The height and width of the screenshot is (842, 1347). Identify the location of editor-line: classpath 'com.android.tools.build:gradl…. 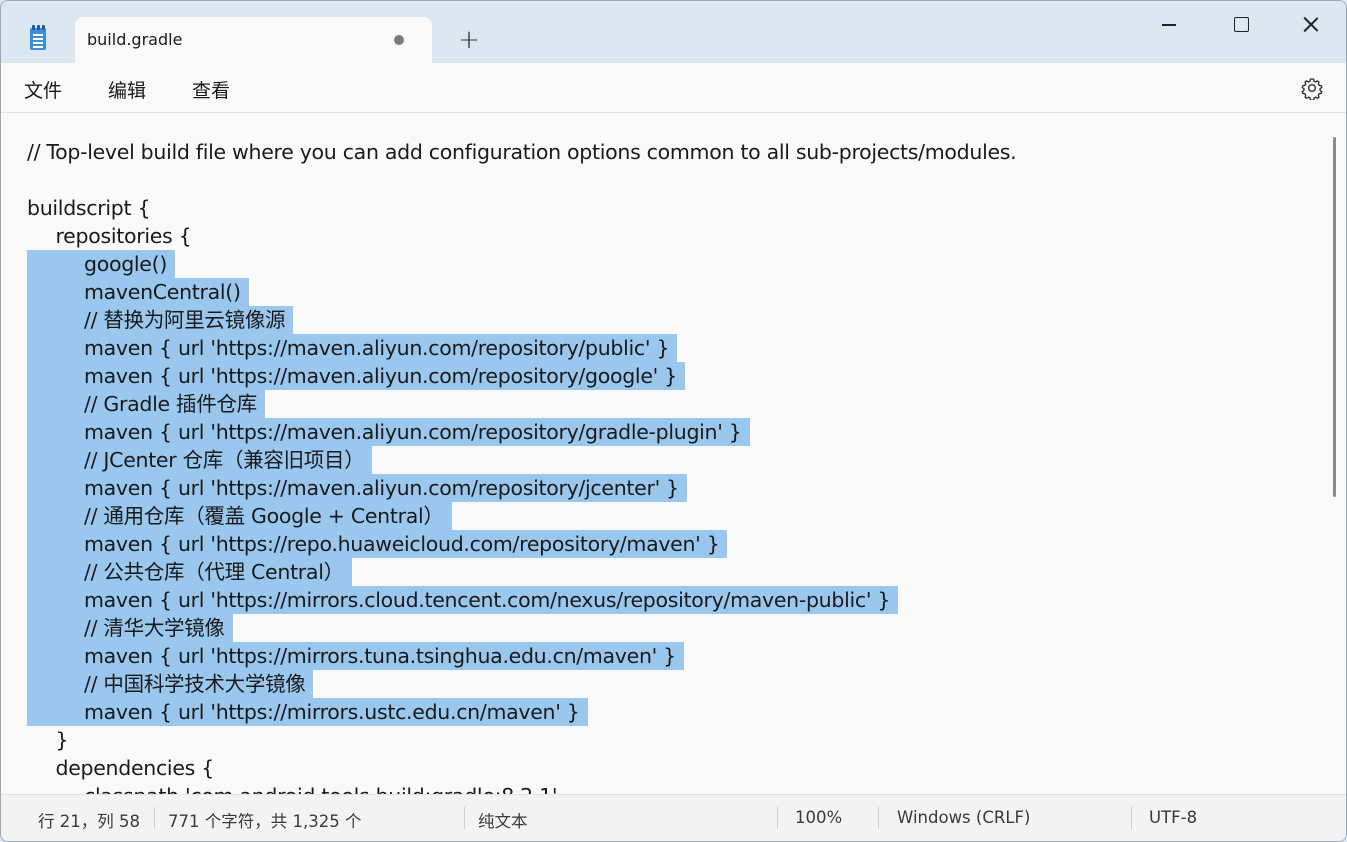
(661, 788).